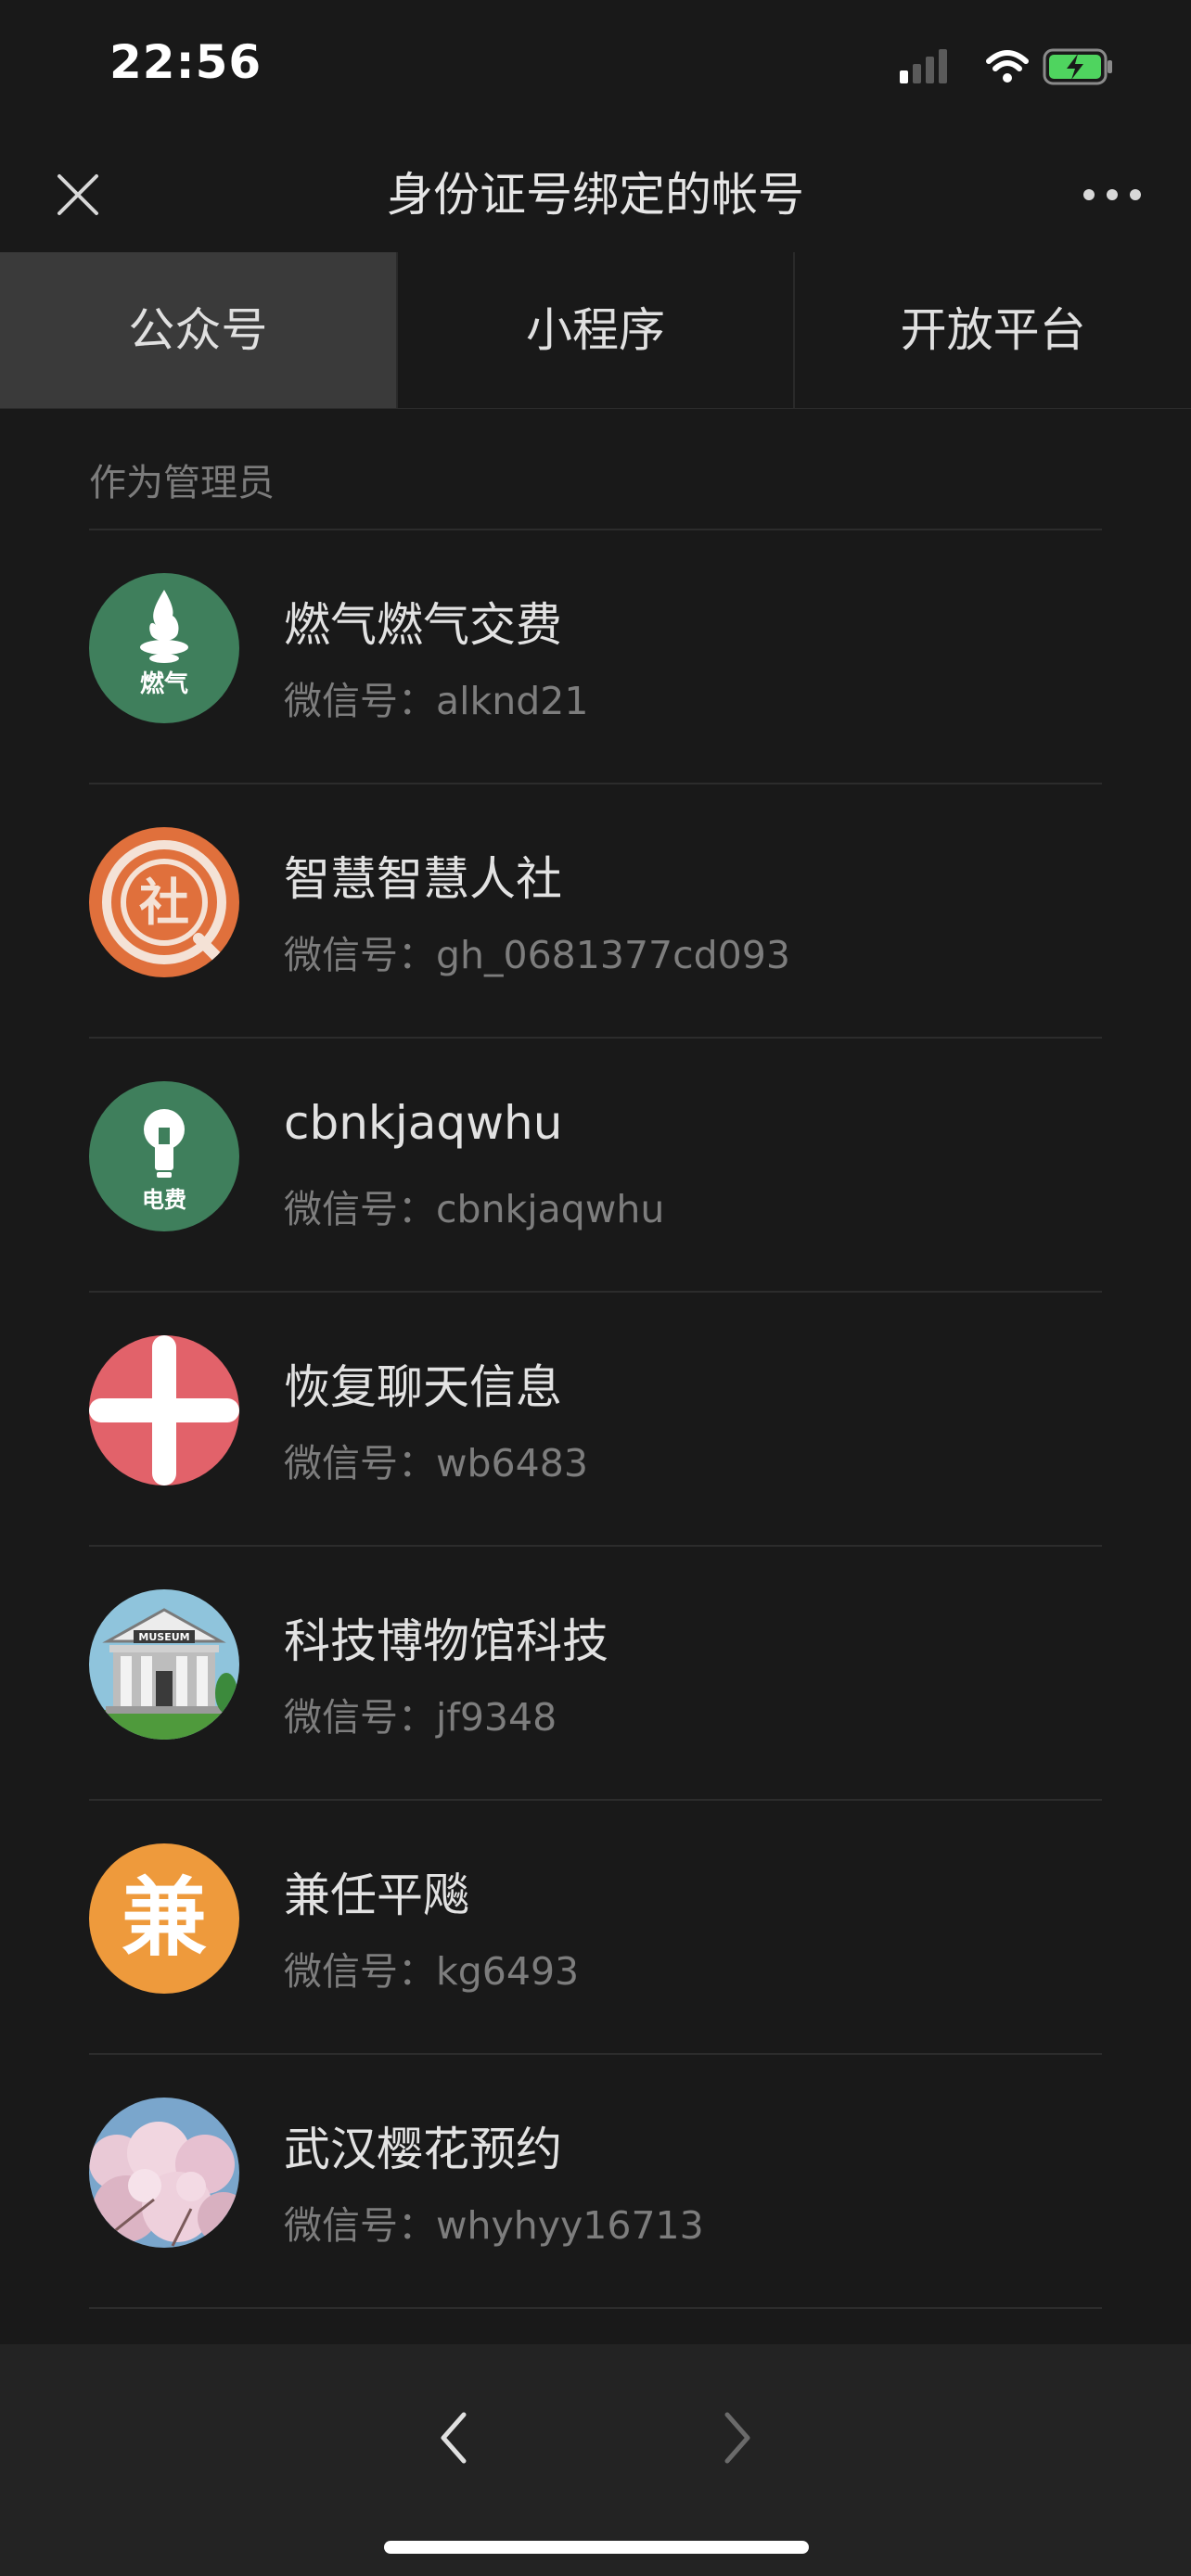  I want to click on list-item: 恢复聊天信息 微信号：wb6483, so click(595, 1420).